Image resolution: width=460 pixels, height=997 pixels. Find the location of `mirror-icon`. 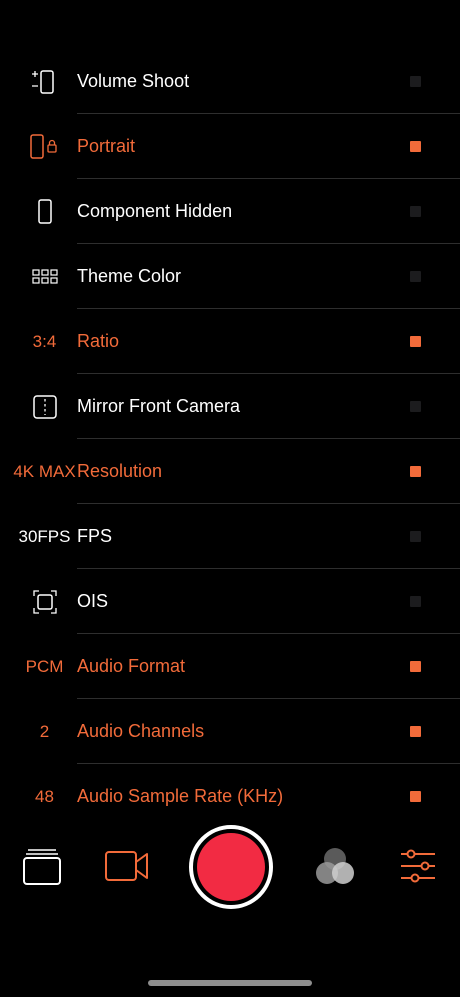

mirror-icon is located at coordinates (44, 406).